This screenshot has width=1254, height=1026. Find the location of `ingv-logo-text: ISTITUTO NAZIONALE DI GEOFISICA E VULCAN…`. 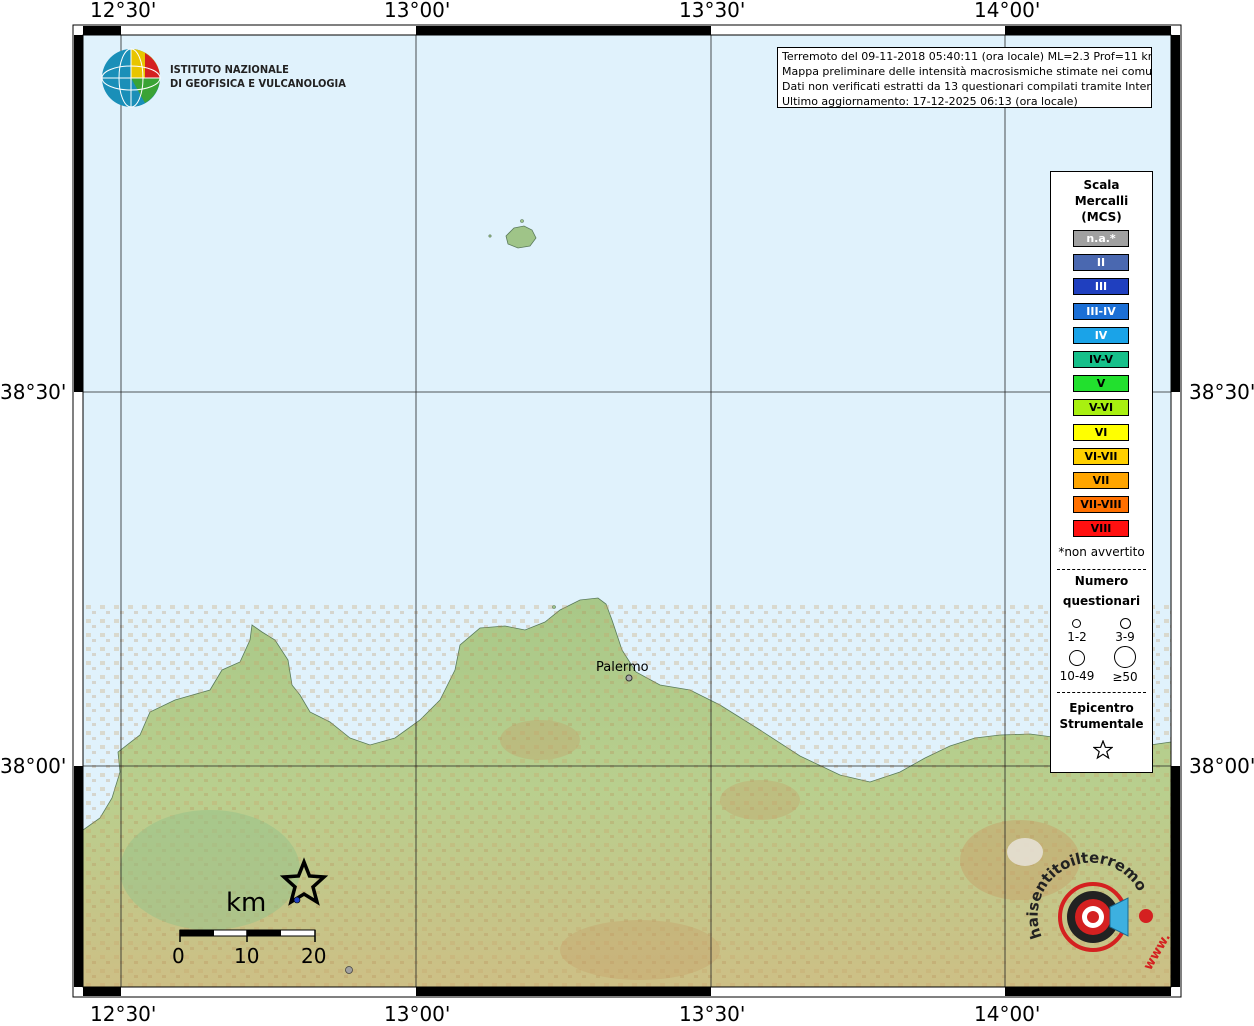

ingv-logo-text: ISTITUTO NAZIONALE DI GEOFISICA E VULCAN… is located at coordinates (258, 77).